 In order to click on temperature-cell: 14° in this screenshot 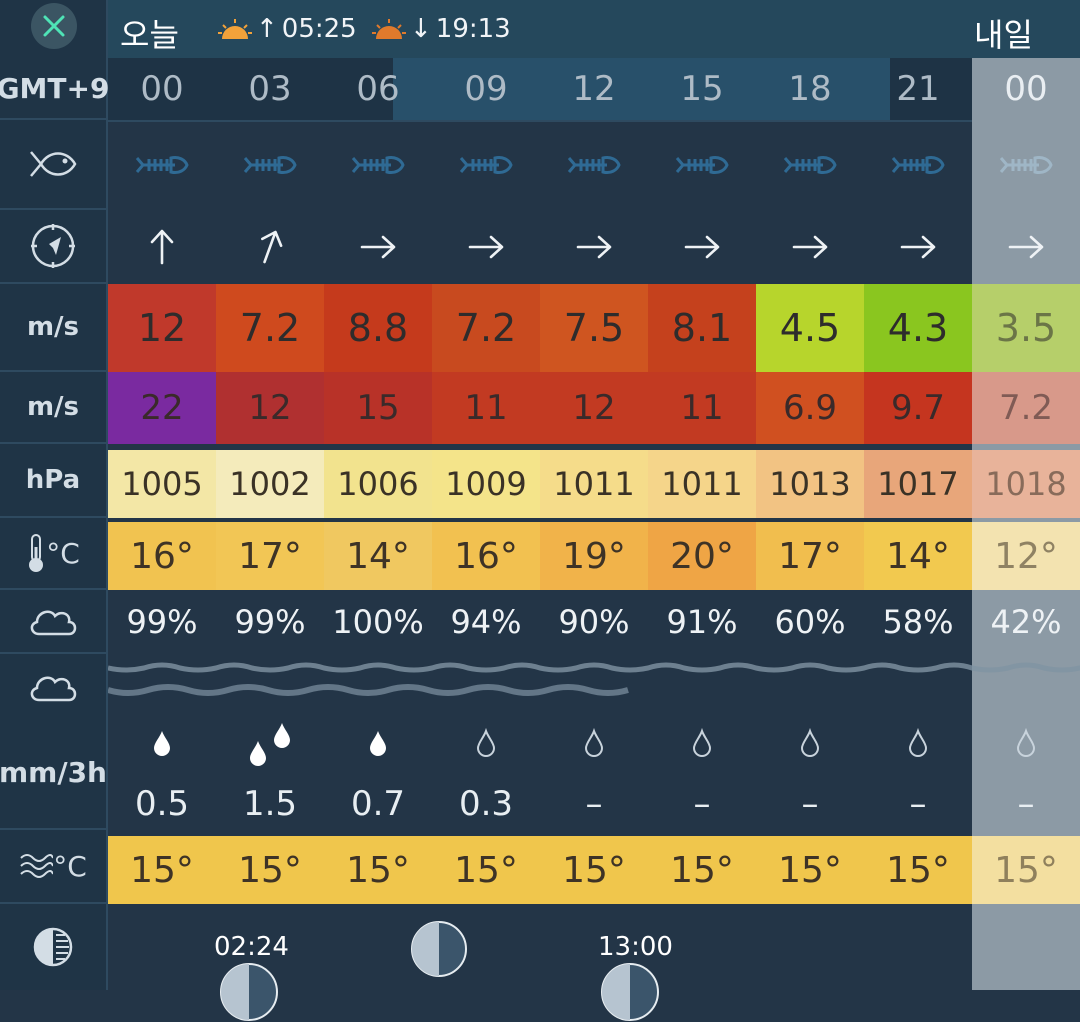, I will do `click(918, 556)`.